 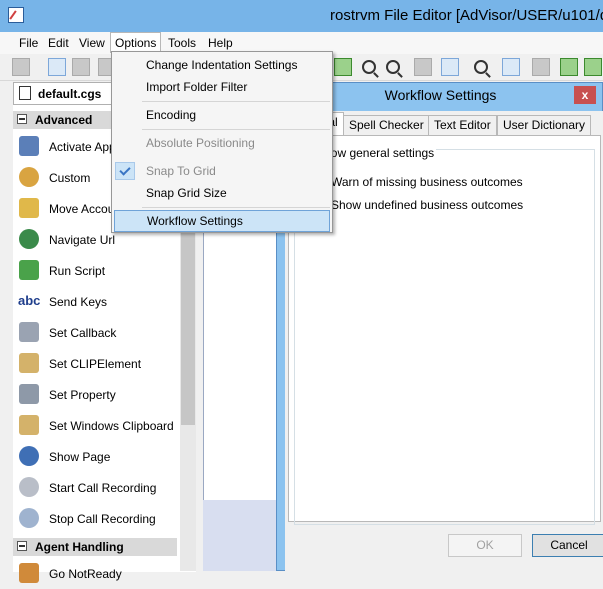 I want to click on zoom-out-icon, so click(x=369, y=67).